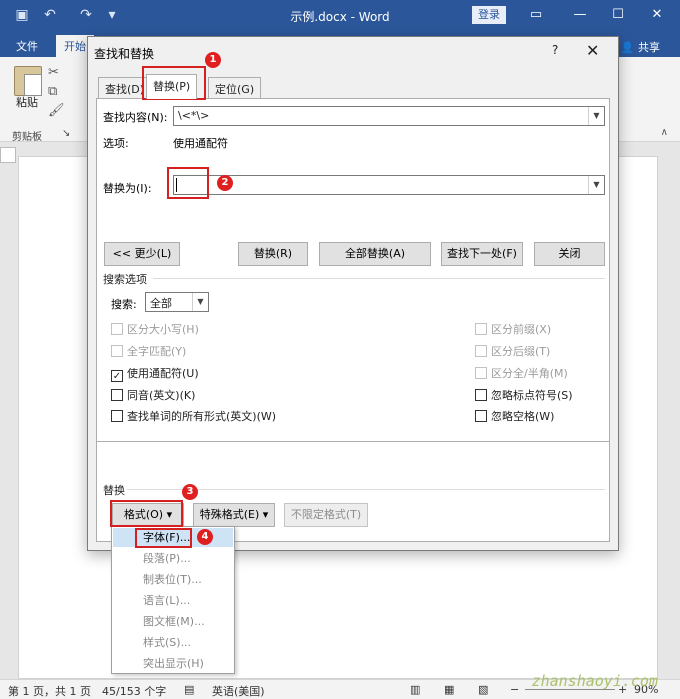  I want to click on maximize-icon: ☐, so click(618, 15).